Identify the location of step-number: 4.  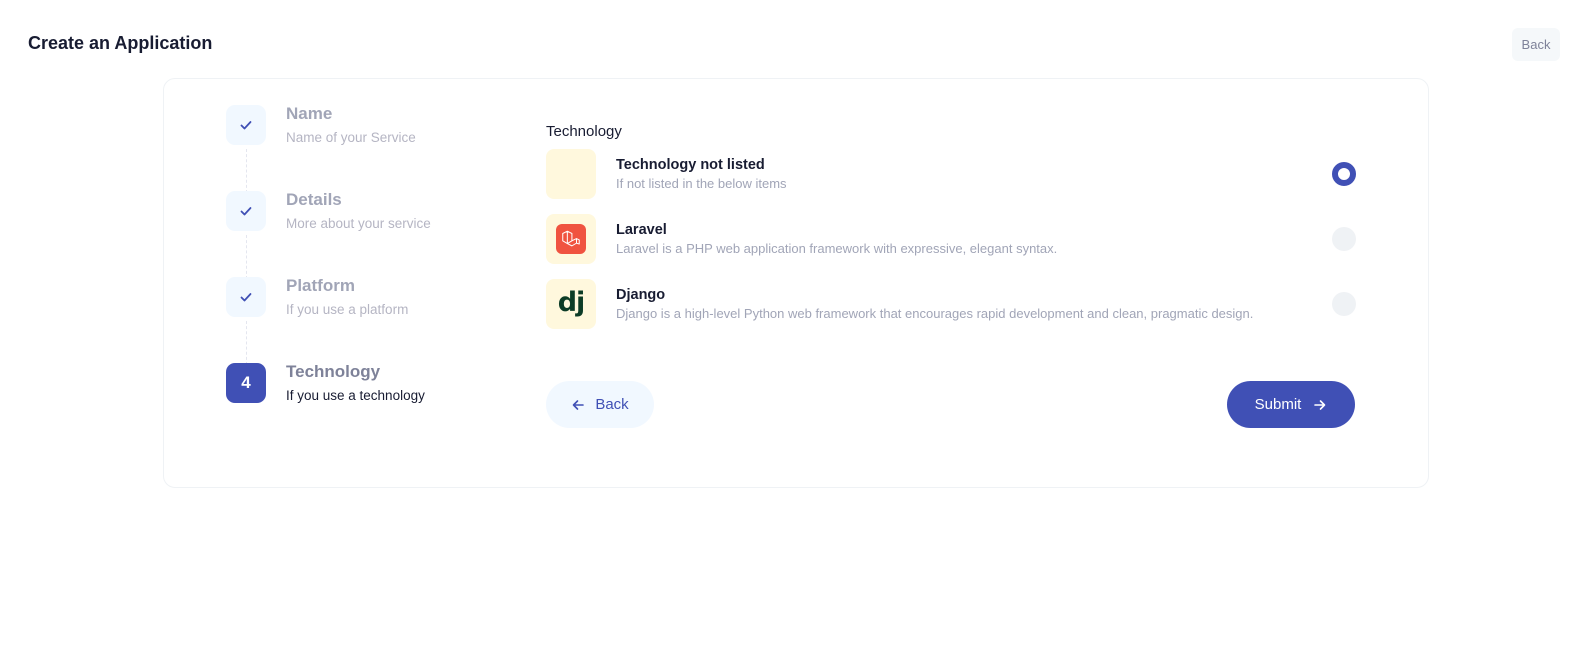
(246, 383).